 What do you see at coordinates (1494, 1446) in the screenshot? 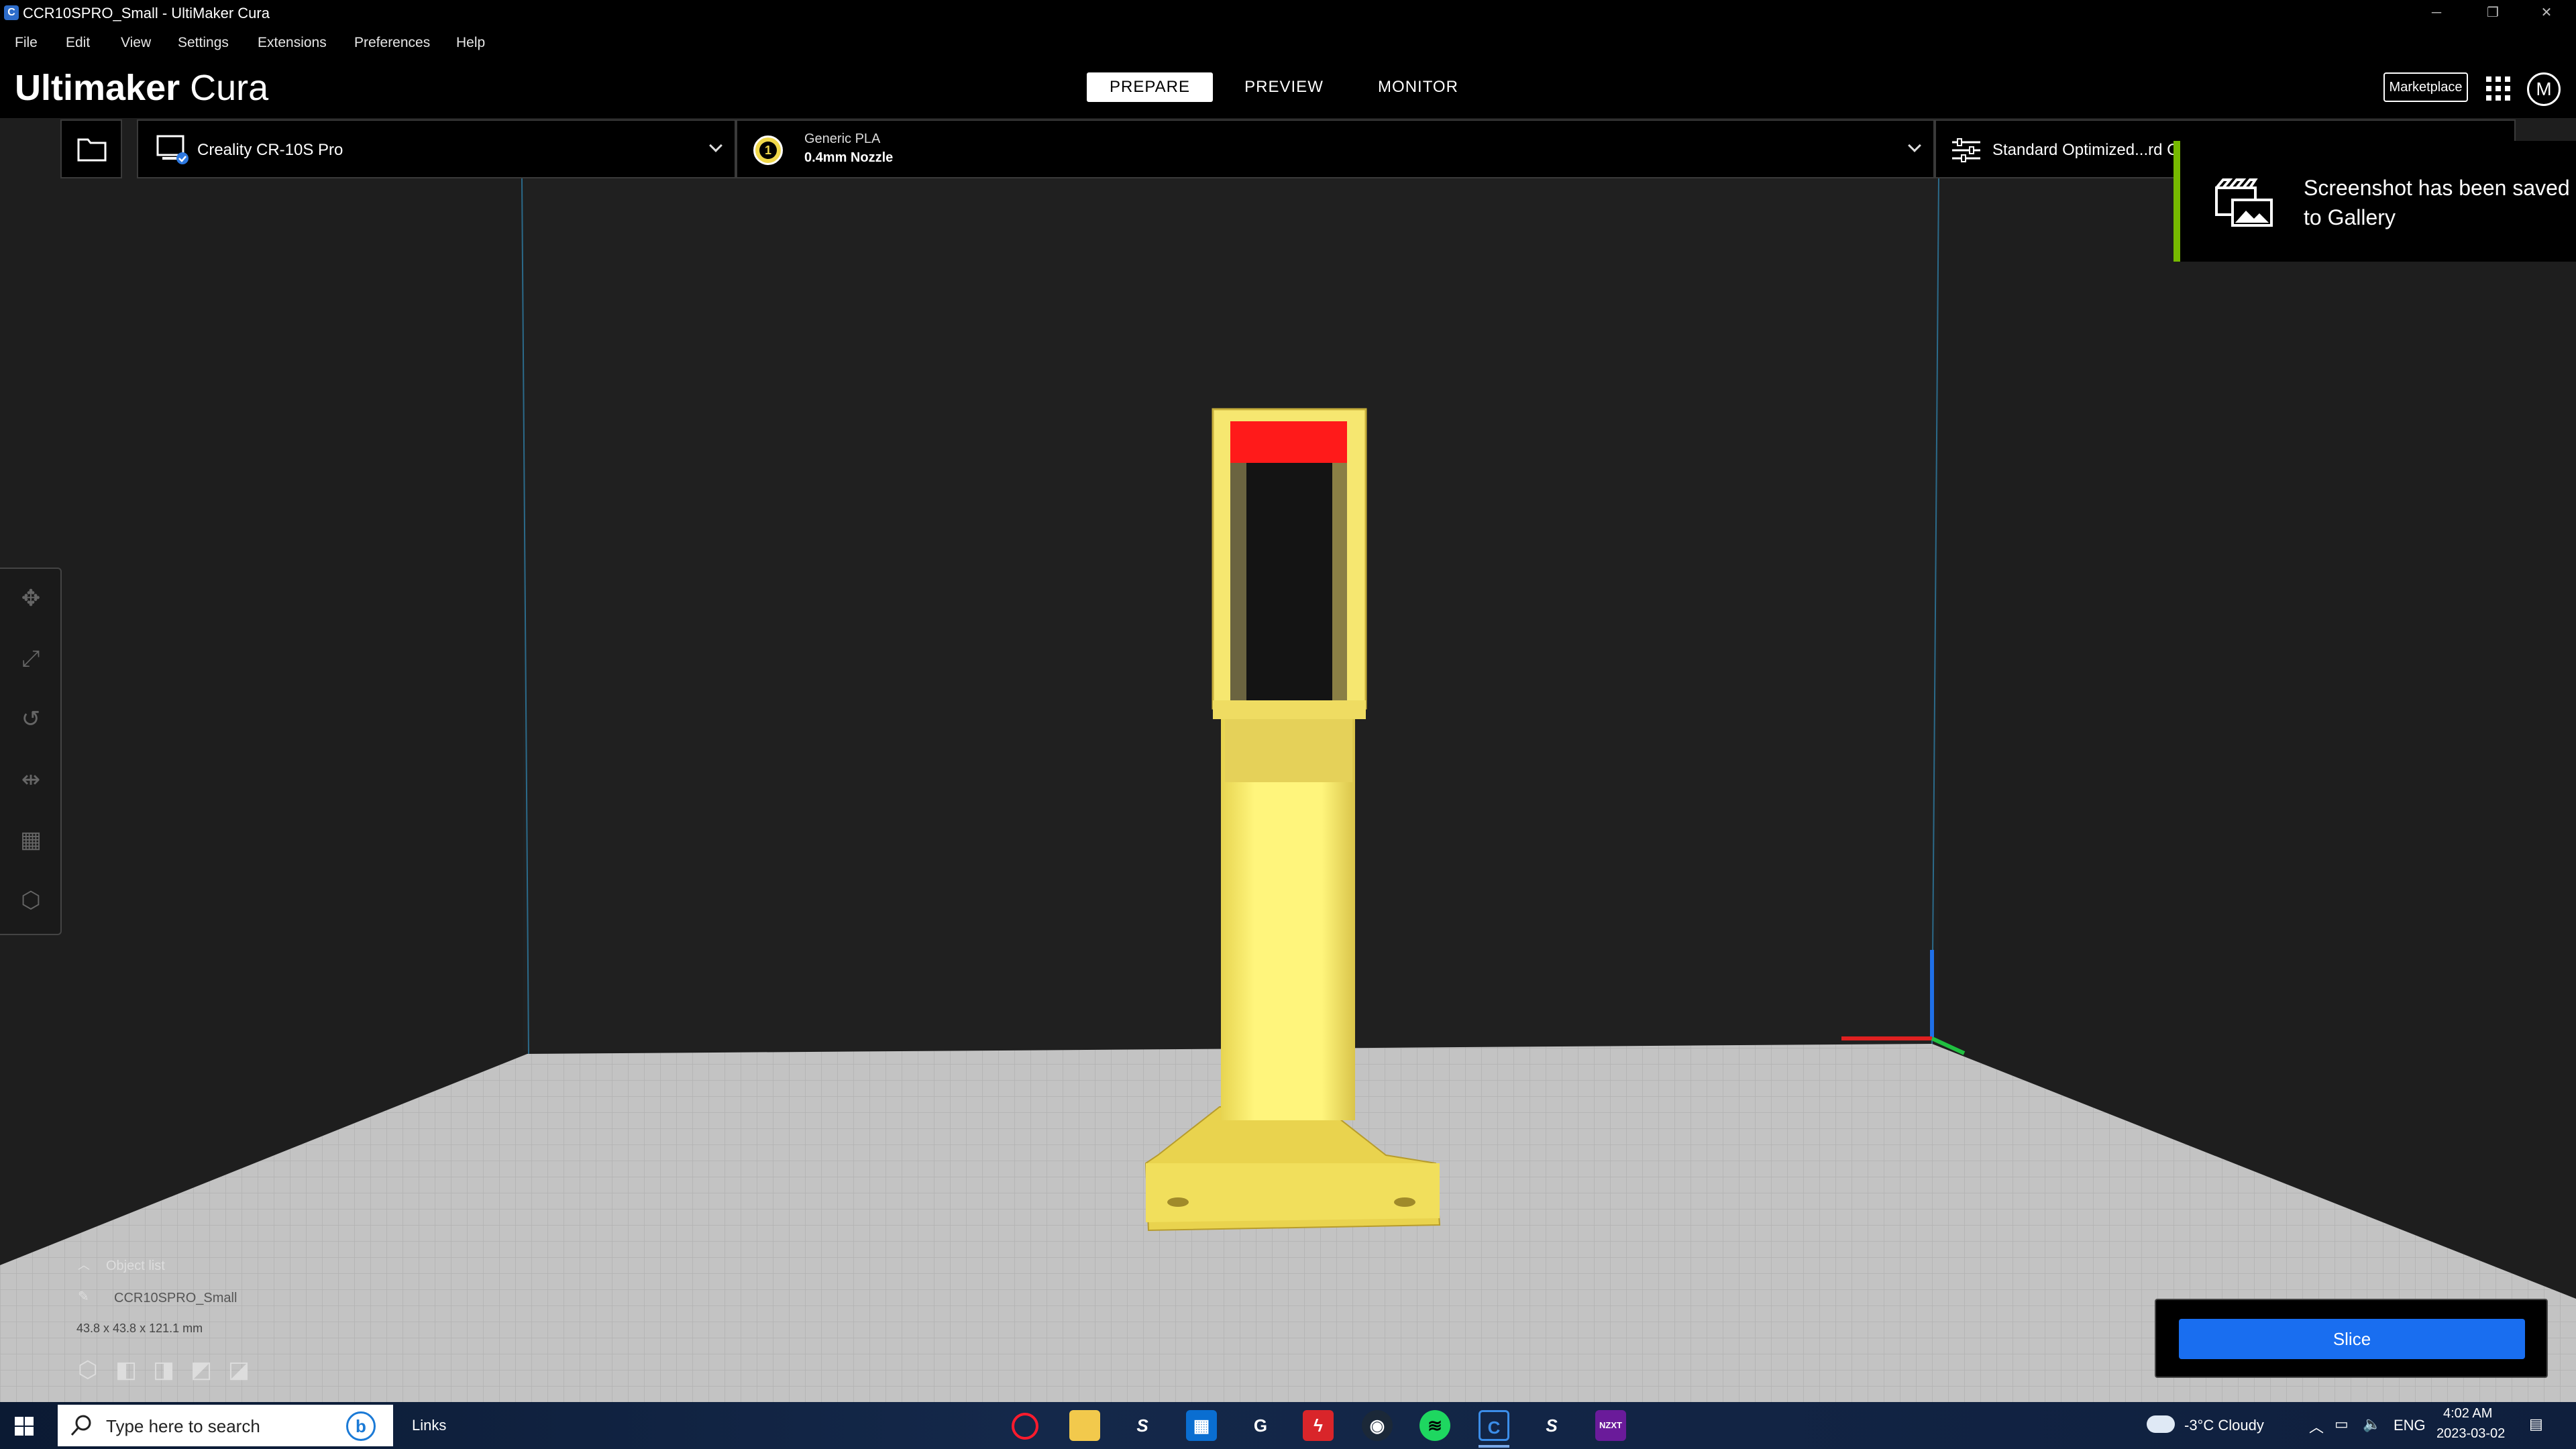
I see `active-app-indicator` at bounding box center [1494, 1446].